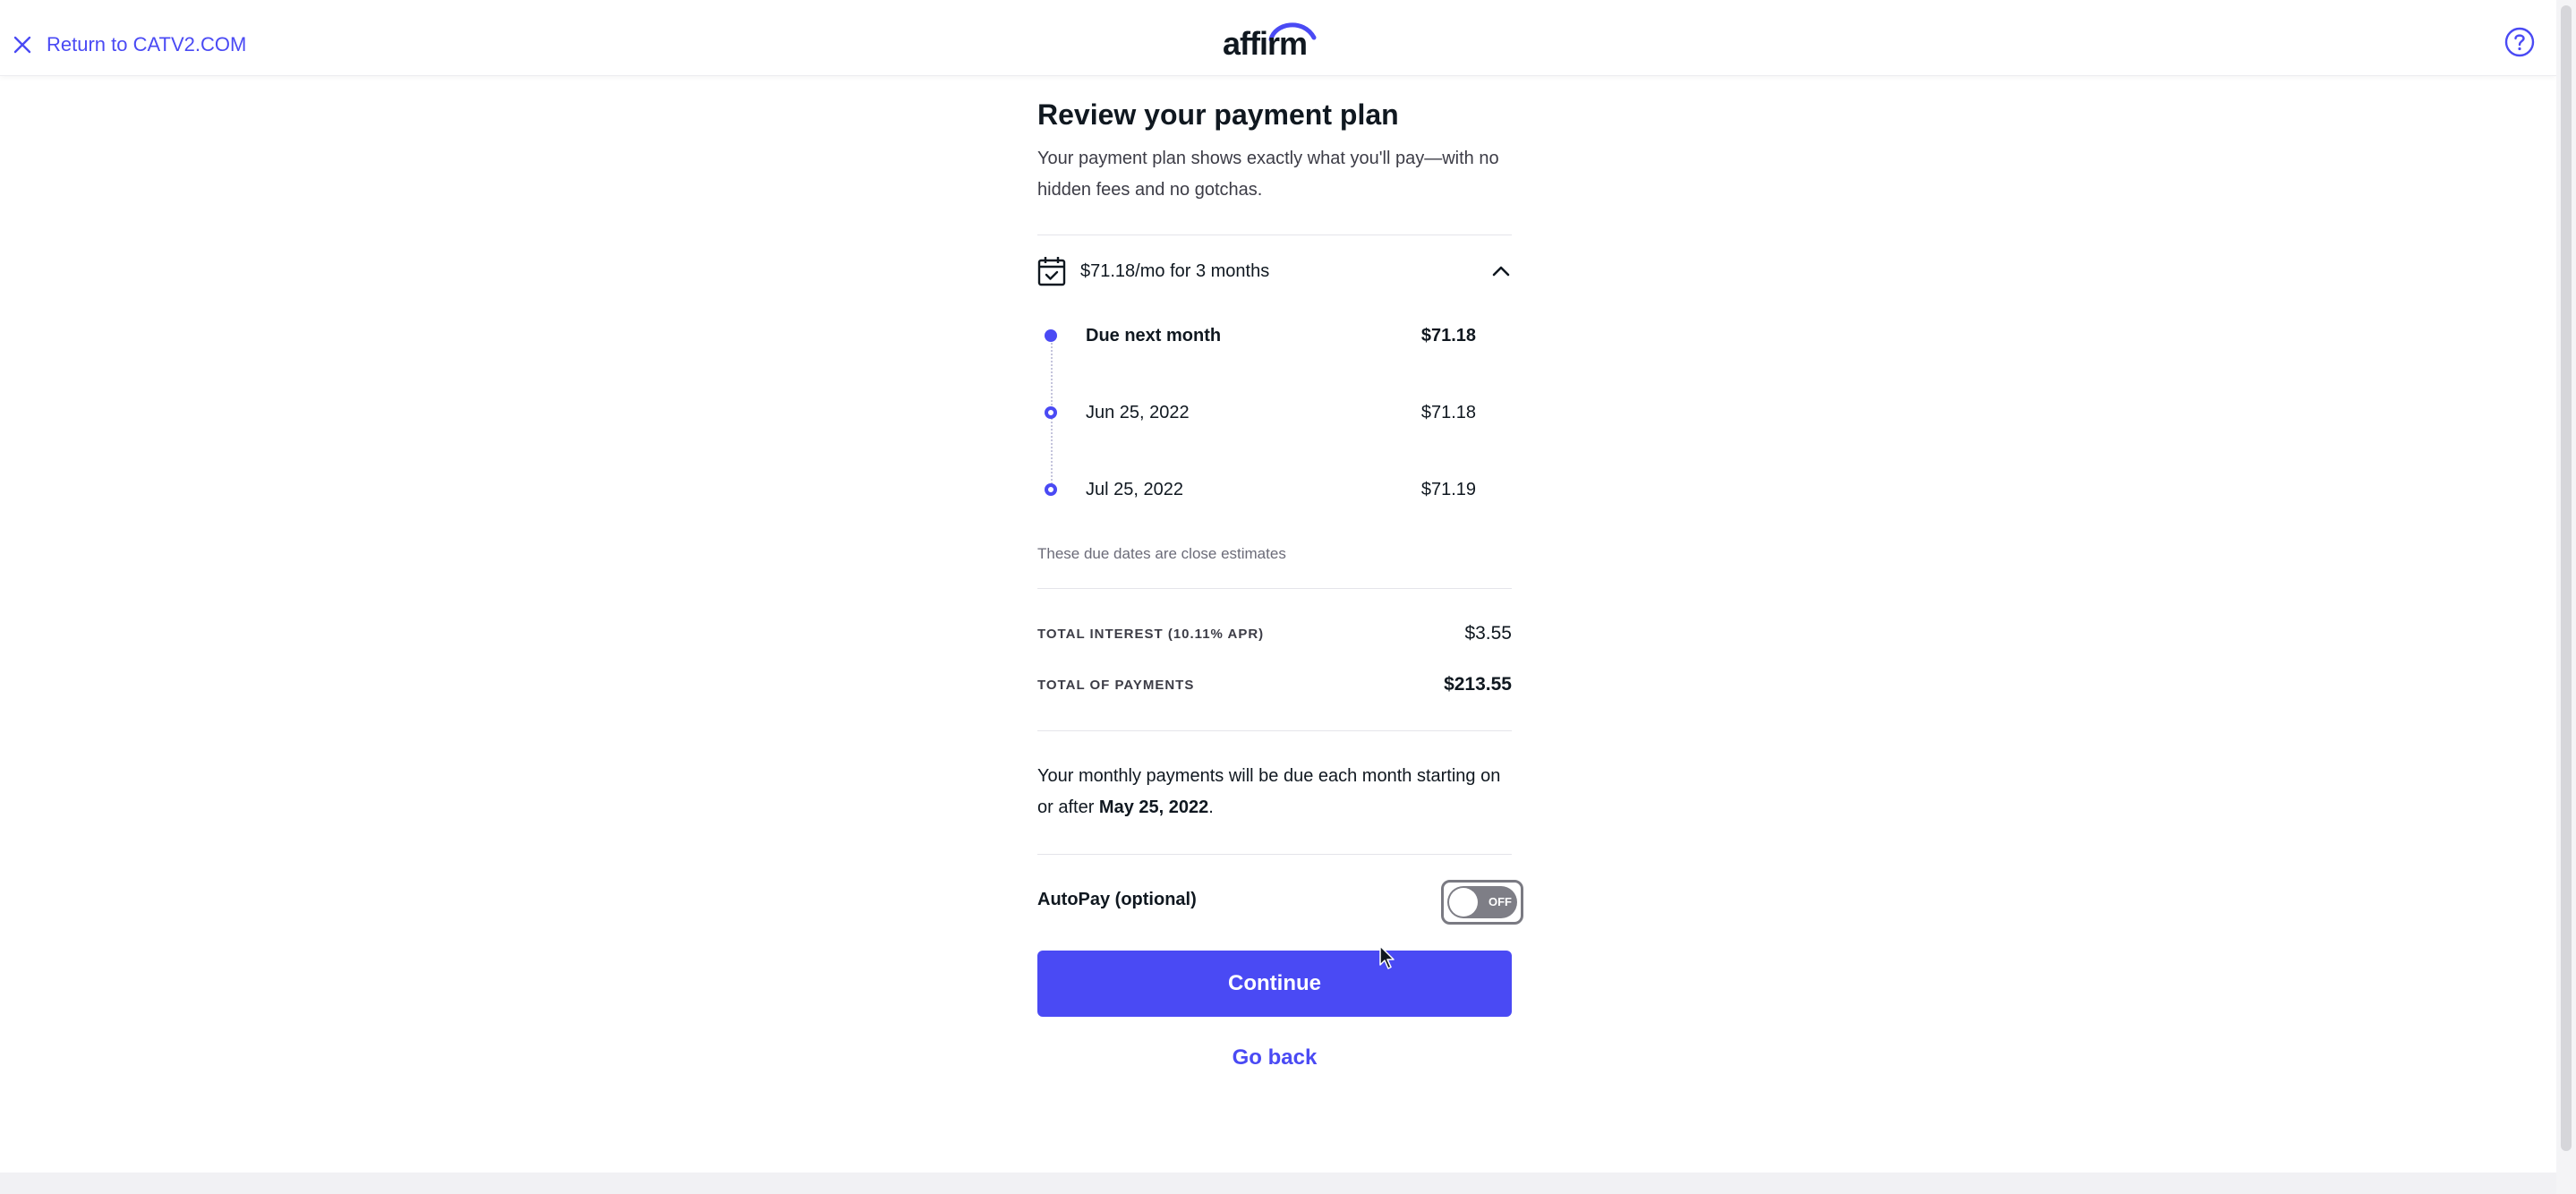 This screenshot has height=1194, width=2576. I want to click on total-payments-value: $213.55, so click(1478, 684).